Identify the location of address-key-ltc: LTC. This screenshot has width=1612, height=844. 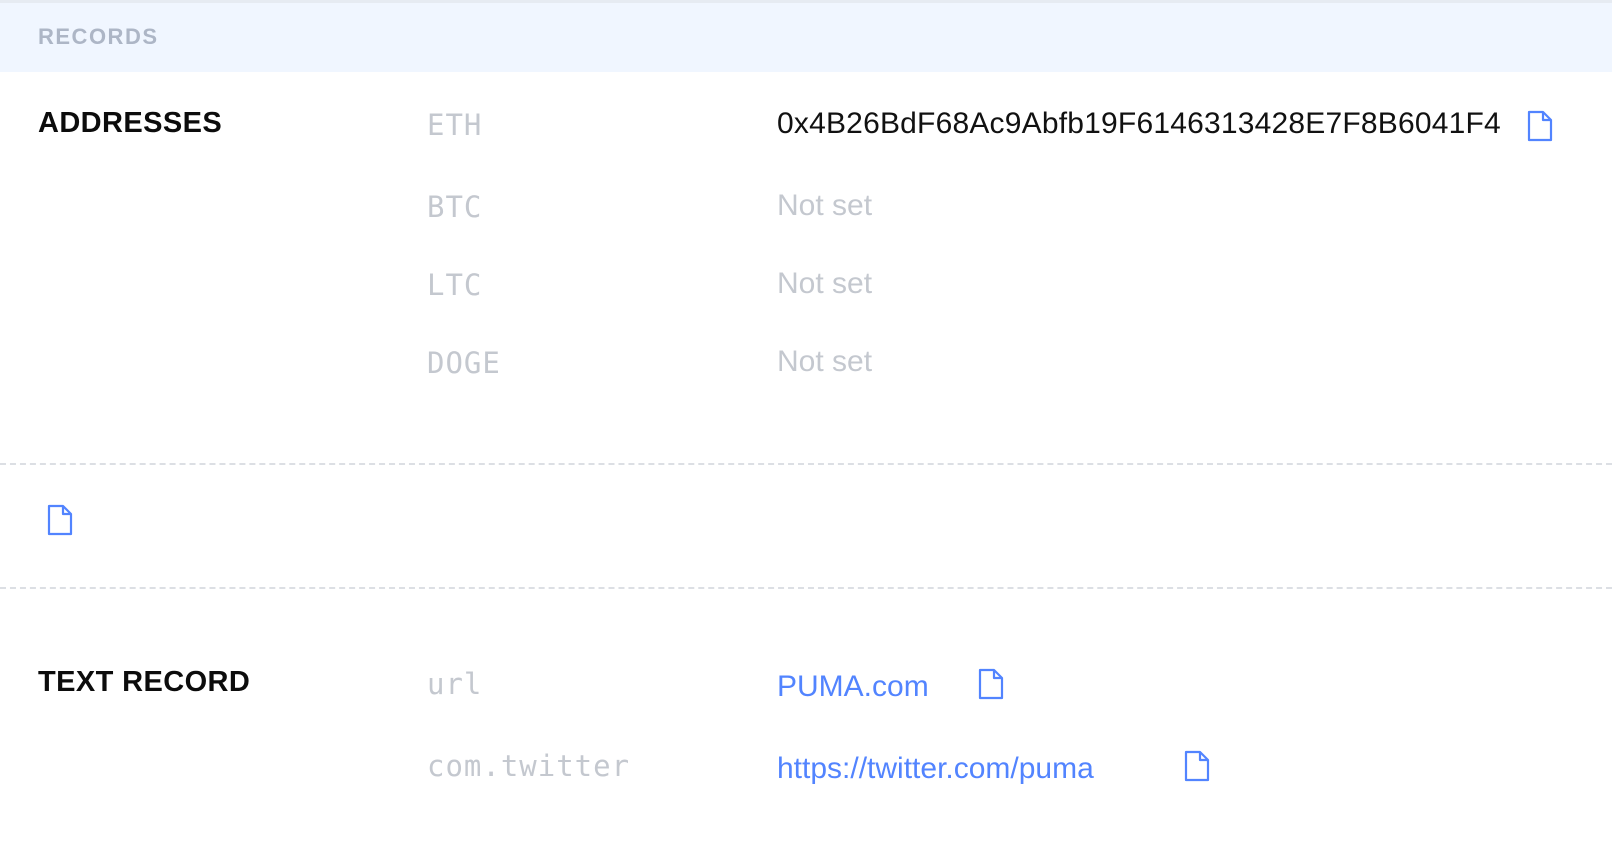
(455, 285).